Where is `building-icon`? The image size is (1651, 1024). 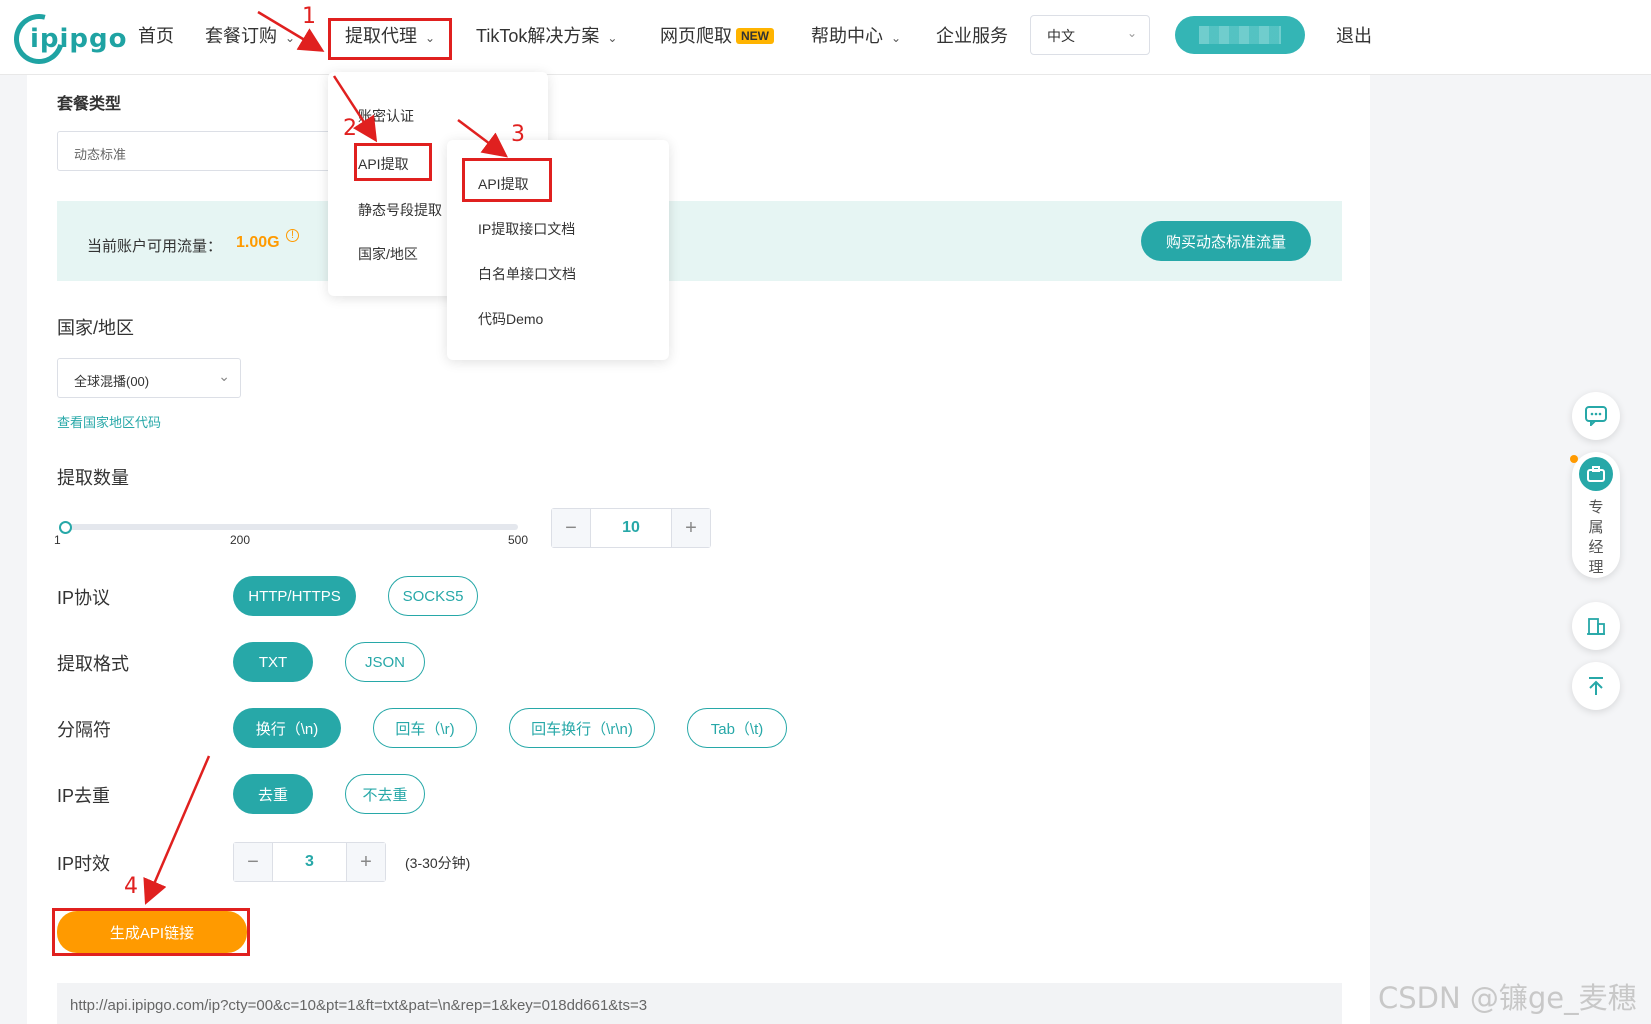
building-icon is located at coordinates (1596, 626).